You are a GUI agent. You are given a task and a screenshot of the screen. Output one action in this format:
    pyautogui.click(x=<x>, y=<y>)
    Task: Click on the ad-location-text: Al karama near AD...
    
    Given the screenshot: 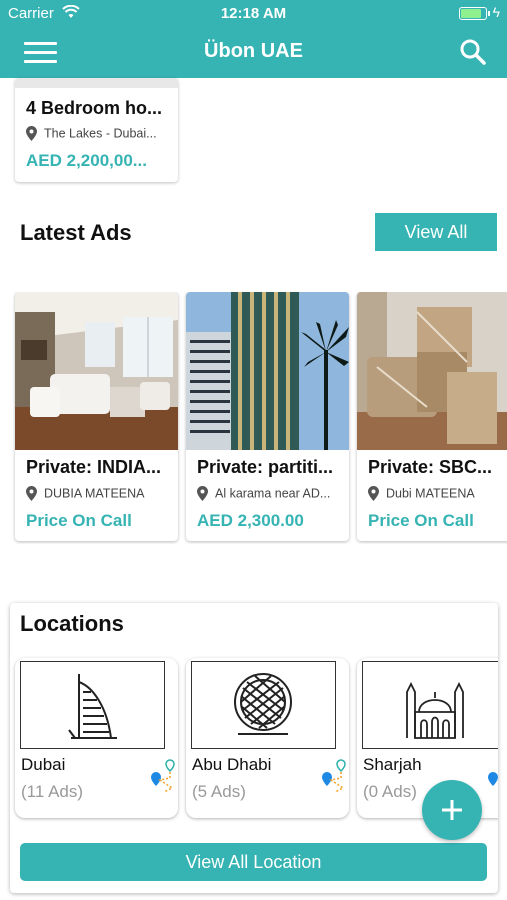 What is the action you would take?
    pyautogui.click(x=273, y=493)
    